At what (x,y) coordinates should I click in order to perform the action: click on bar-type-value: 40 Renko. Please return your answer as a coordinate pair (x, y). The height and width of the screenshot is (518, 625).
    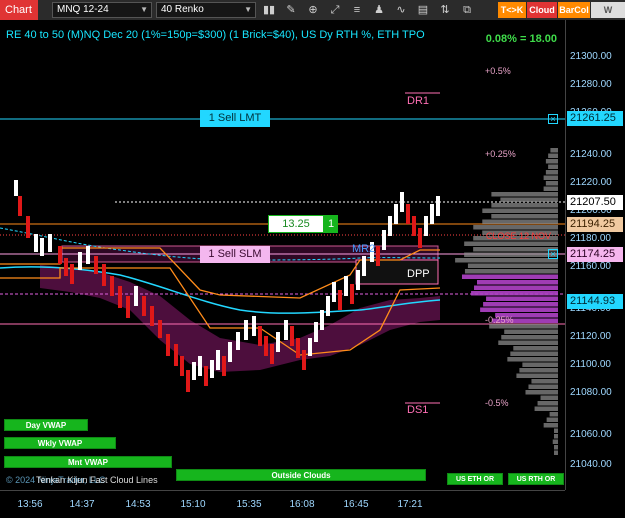
    Looking at the image, I should click on (182, 9).